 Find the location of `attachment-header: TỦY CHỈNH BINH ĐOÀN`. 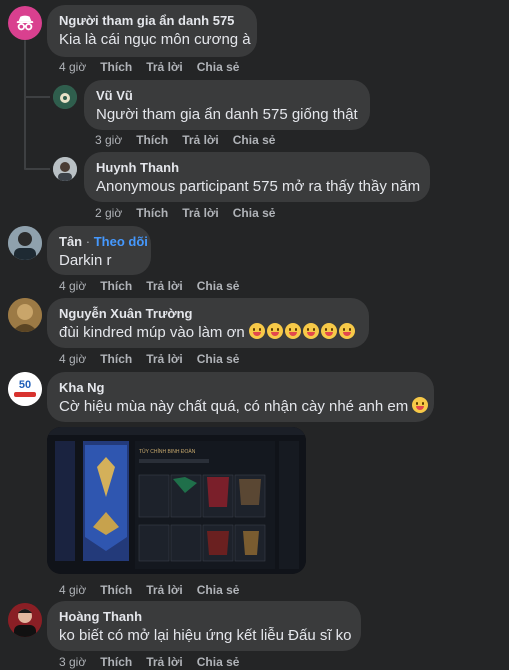

attachment-header: TỦY CHỈNH BINH ĐOÀN is located at coordinates (167, 451).